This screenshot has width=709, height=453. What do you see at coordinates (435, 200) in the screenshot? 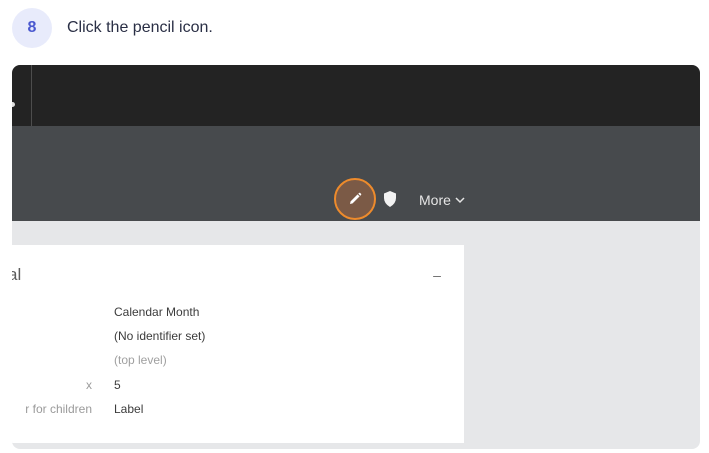
I see `more-label: More` at bounding box center [435, 200].